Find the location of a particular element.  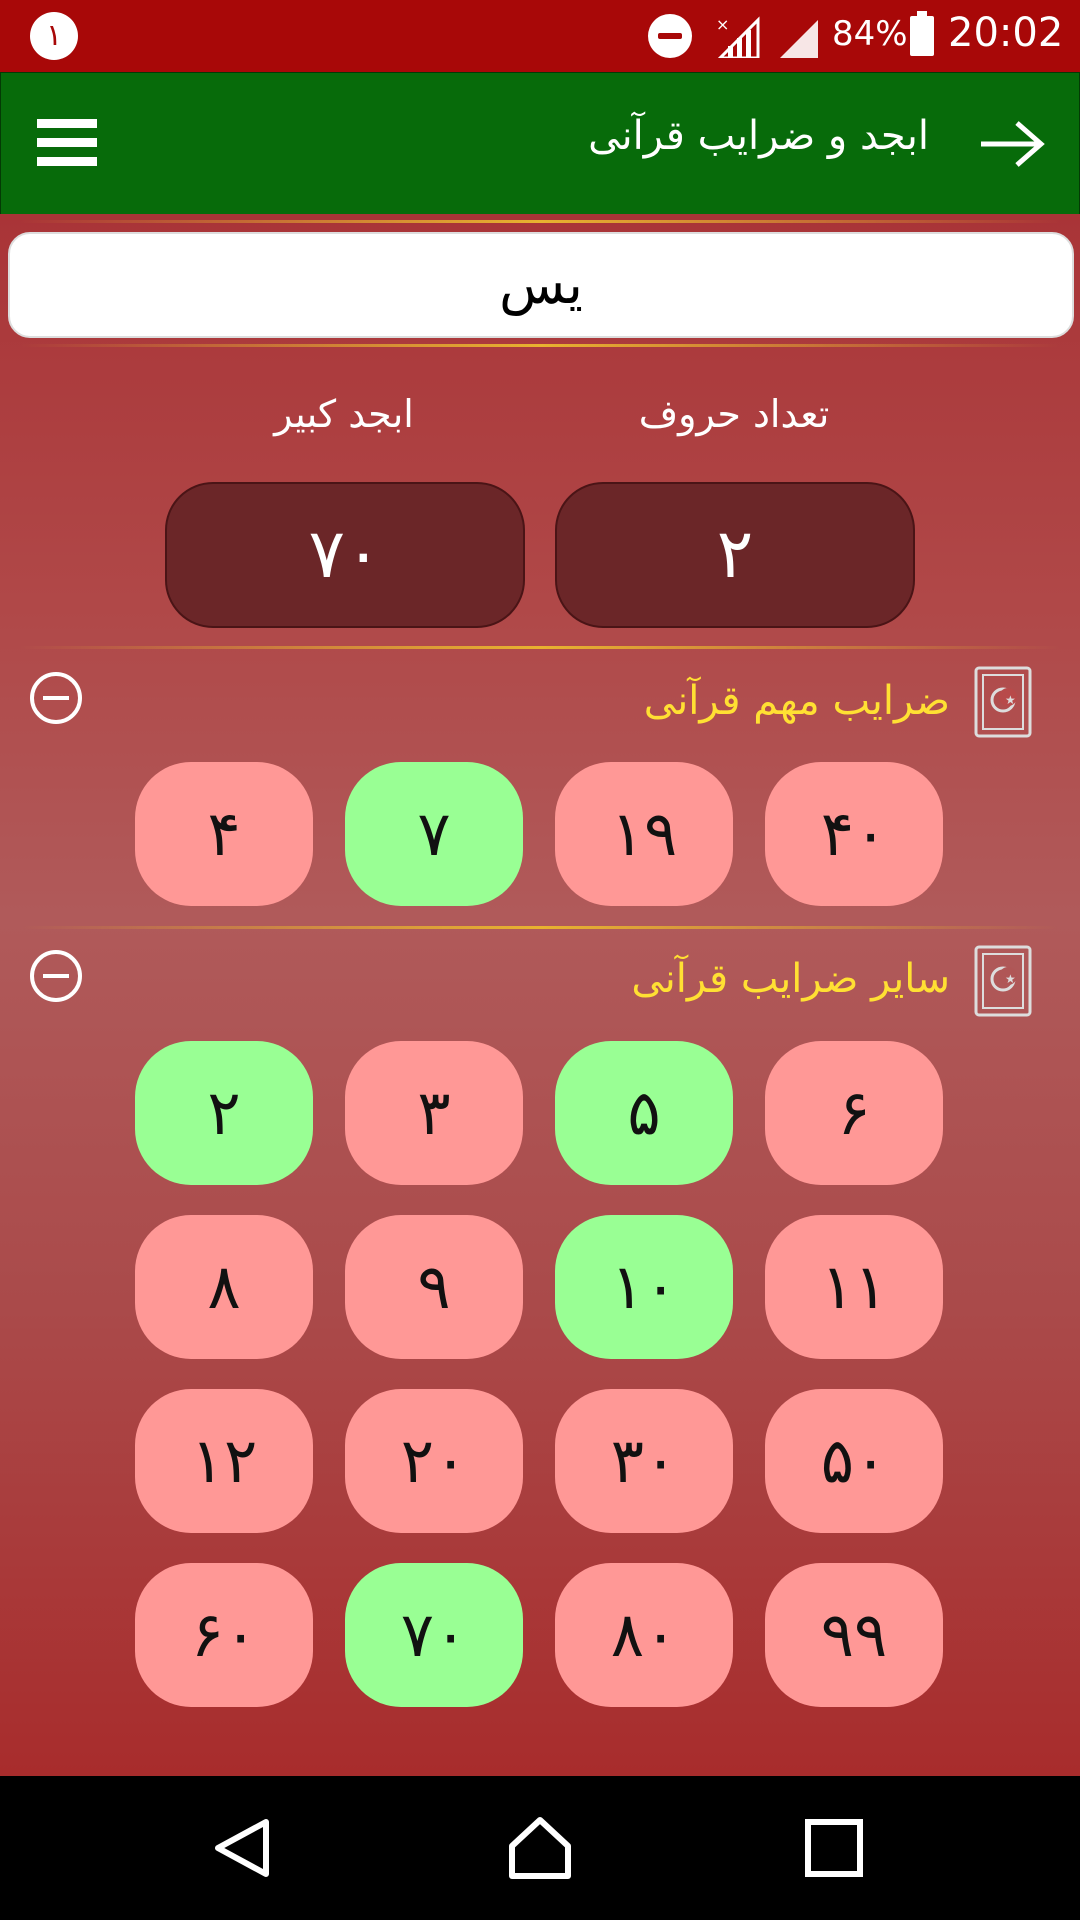

coefficient-pill: ۴ is located at coordinates (224, 834).